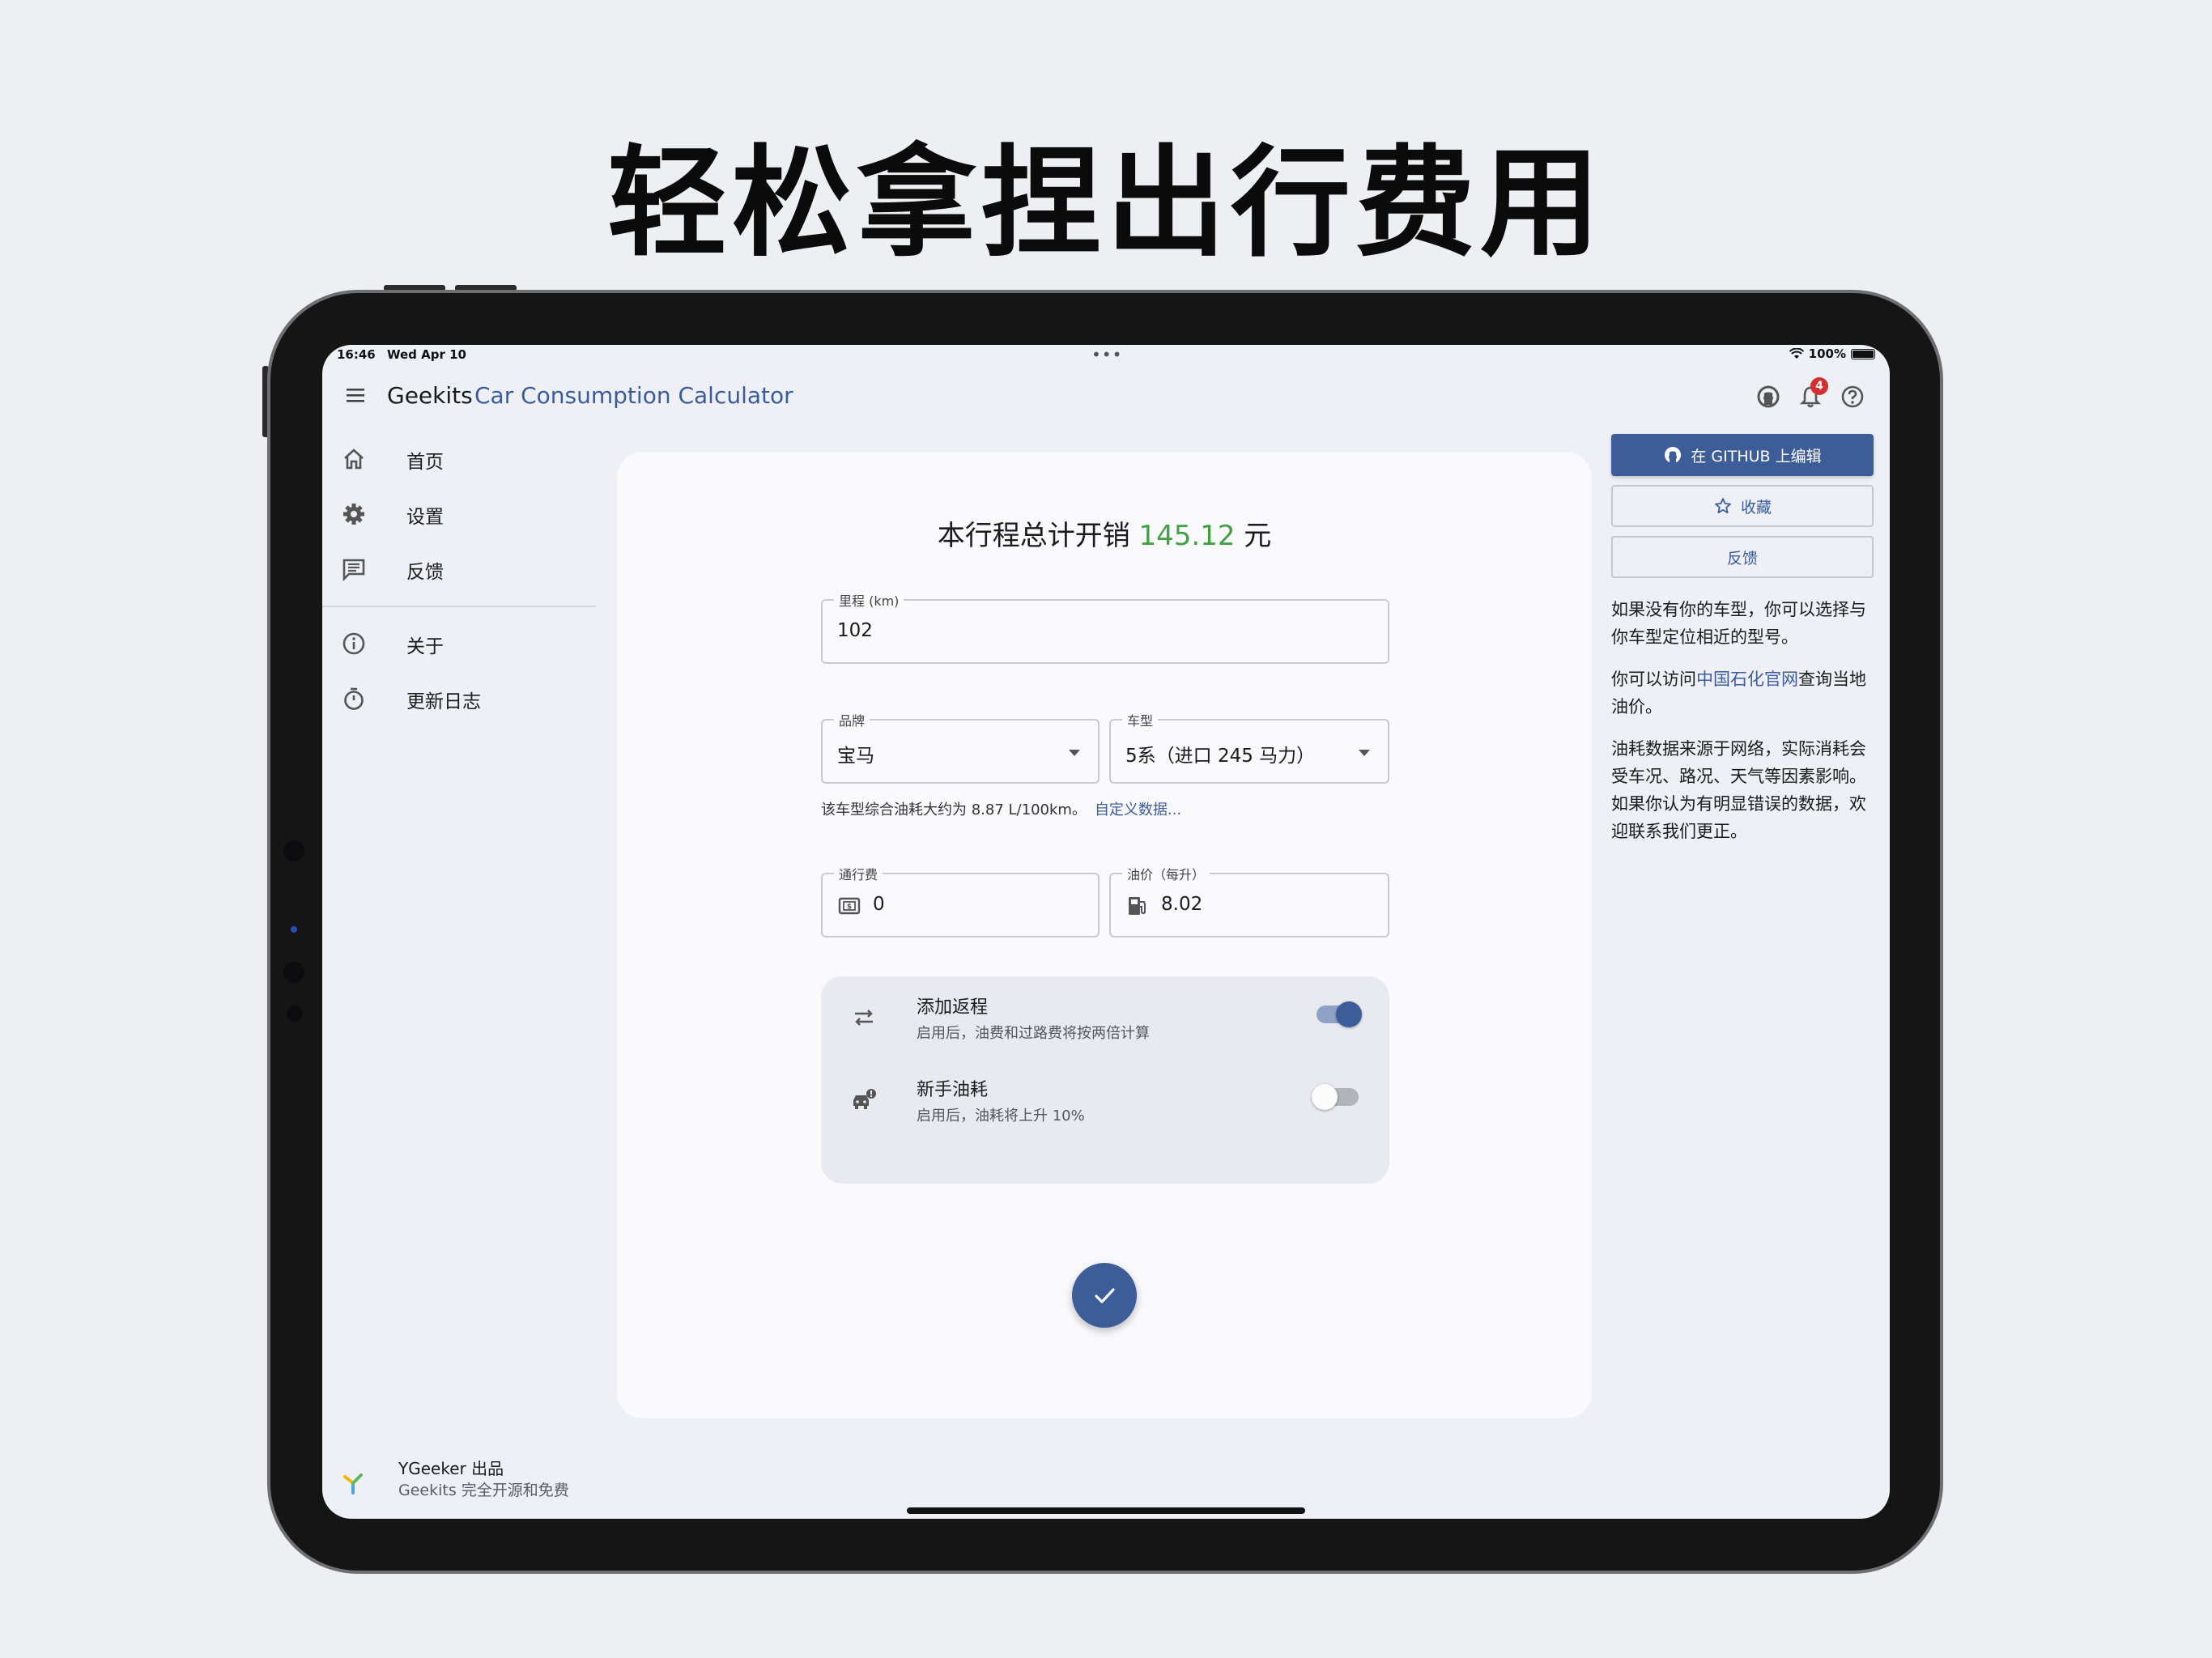 The image size is (2212, 1658). Describe the element at coordinates (354, 698) in the screenshot. I see `timer-icon` at that location.